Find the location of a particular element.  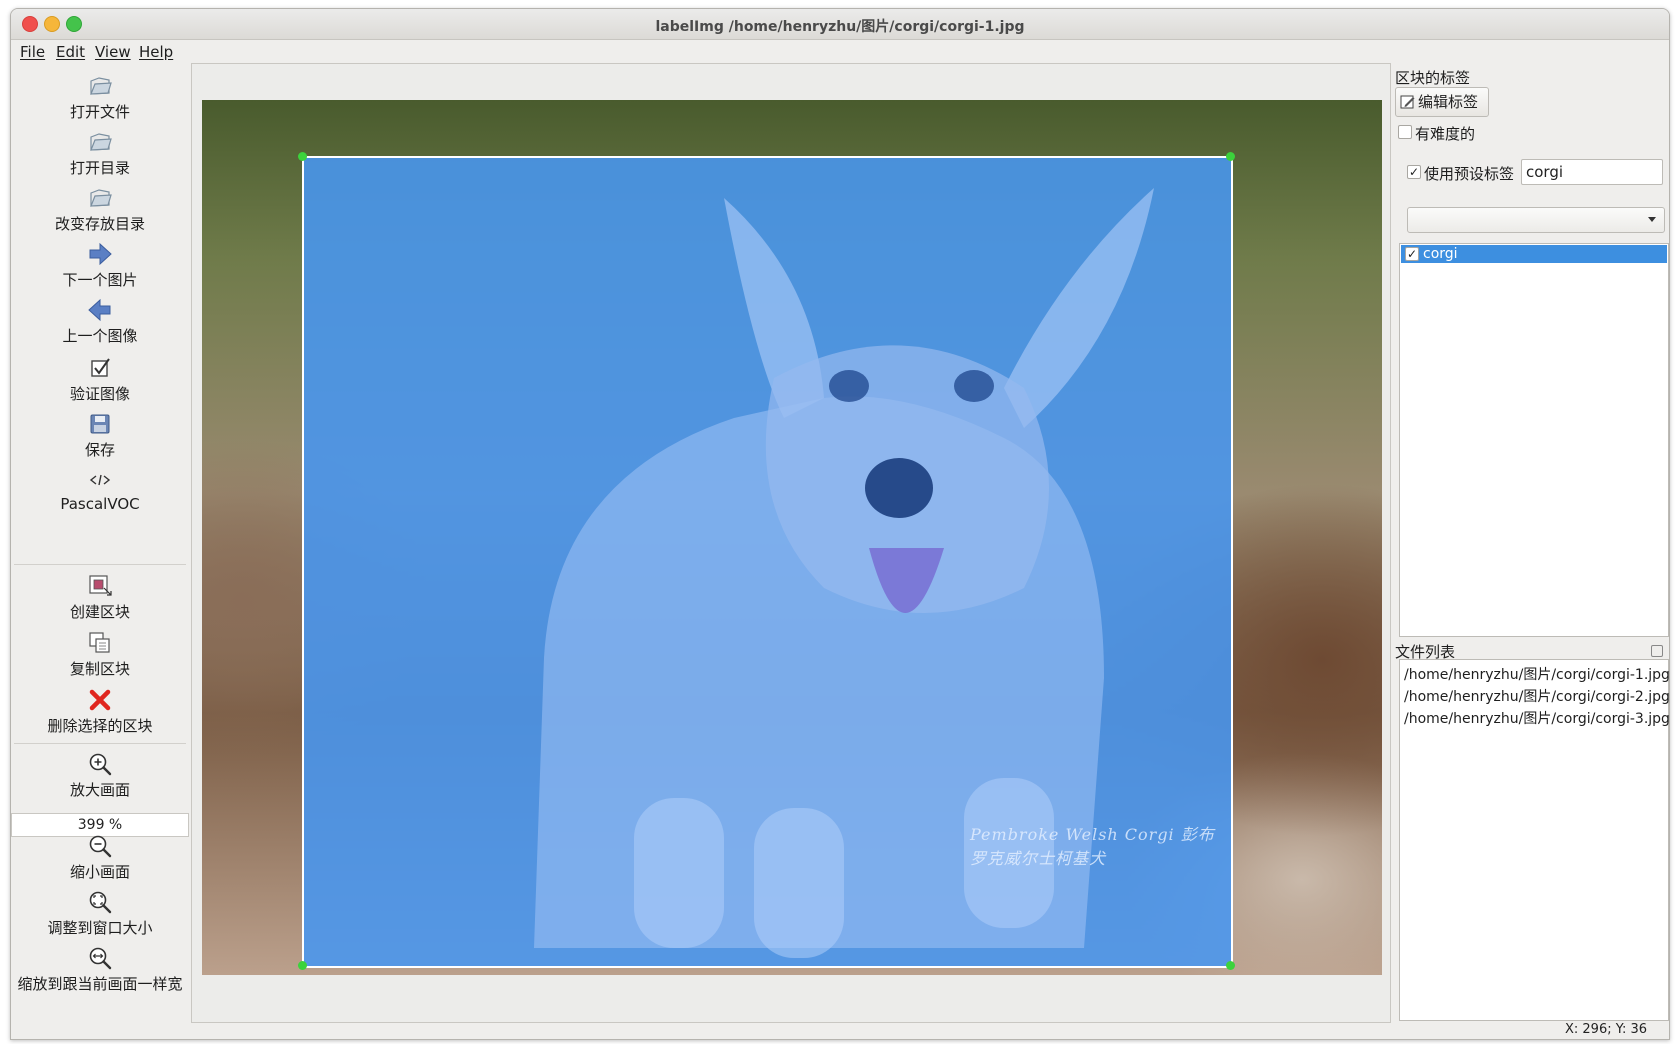

menu-help: Help is located at coordinates (156, 52).